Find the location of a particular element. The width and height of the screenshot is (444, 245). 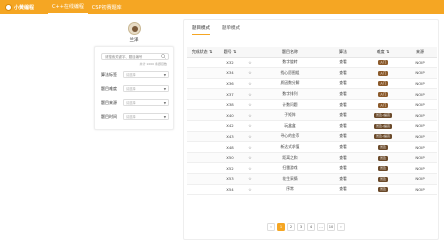

table-row: X32 ☆ 数字旋转 查看 入门 NOIP is located at coordinates (312, 63).